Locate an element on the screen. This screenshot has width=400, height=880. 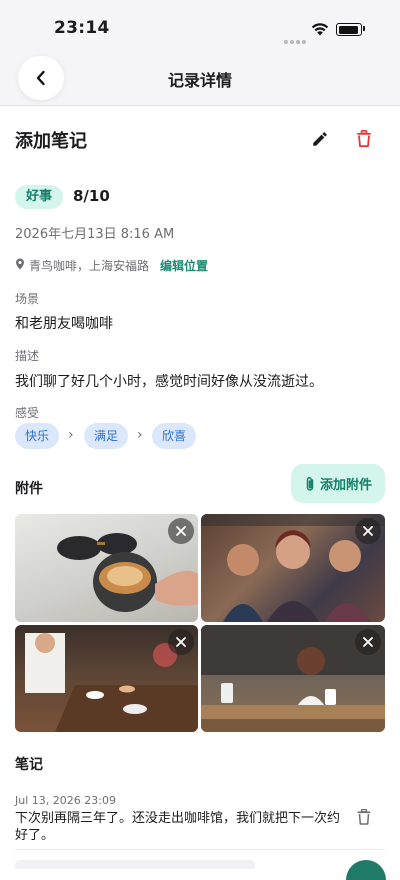
delete-note-button is located at coordinates (364, 817).